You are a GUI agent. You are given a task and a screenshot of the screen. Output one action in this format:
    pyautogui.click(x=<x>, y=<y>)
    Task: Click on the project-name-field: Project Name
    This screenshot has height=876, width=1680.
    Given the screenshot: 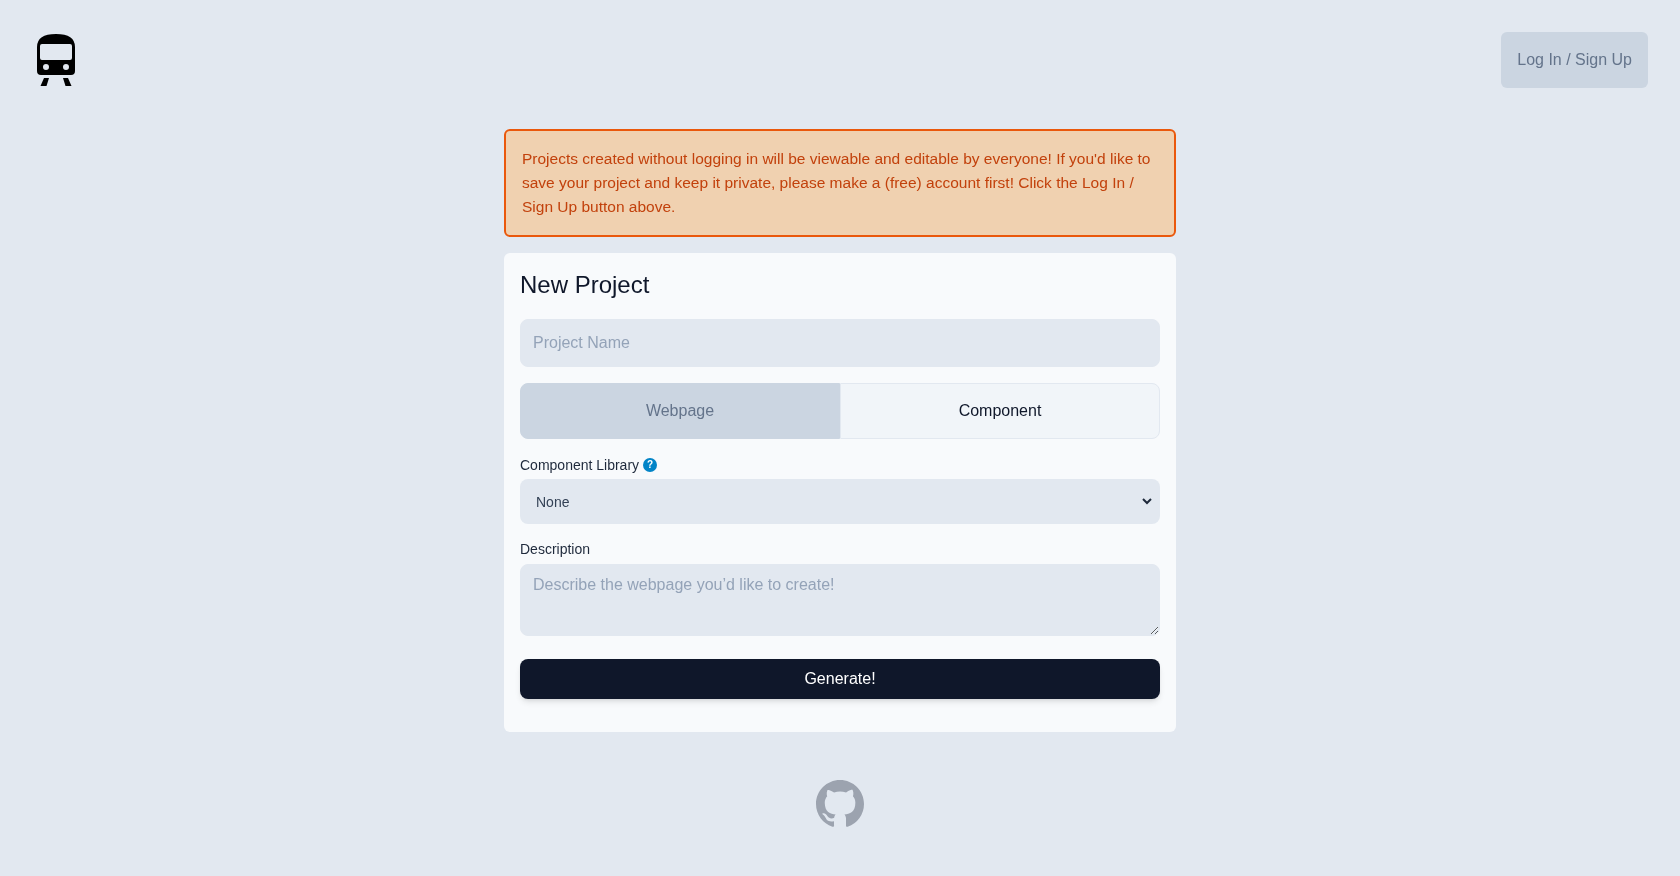 What is the action you would take?
    pyautogui.click(x=840, y=343)
    